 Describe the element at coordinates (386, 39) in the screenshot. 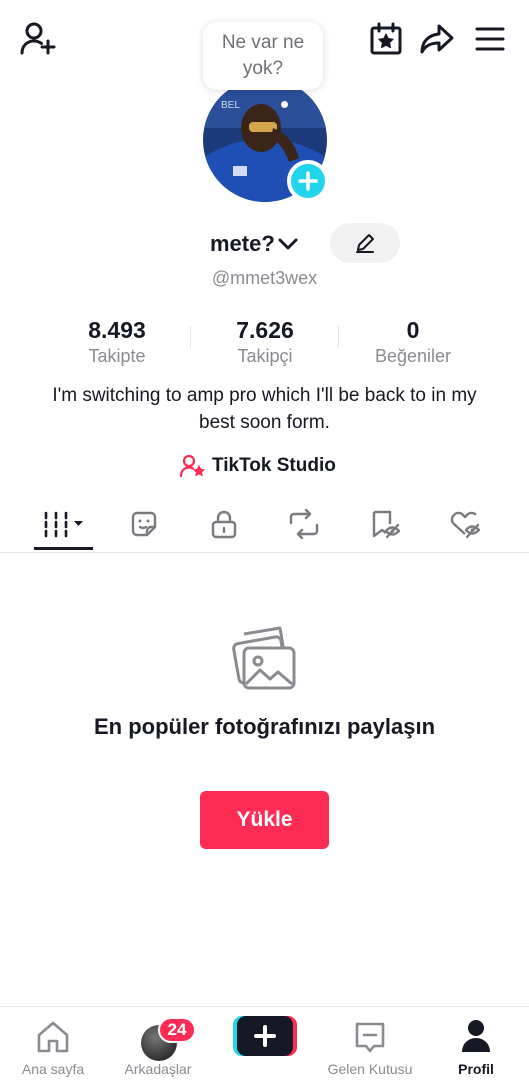

I see `calendar-star-icon` at that location.